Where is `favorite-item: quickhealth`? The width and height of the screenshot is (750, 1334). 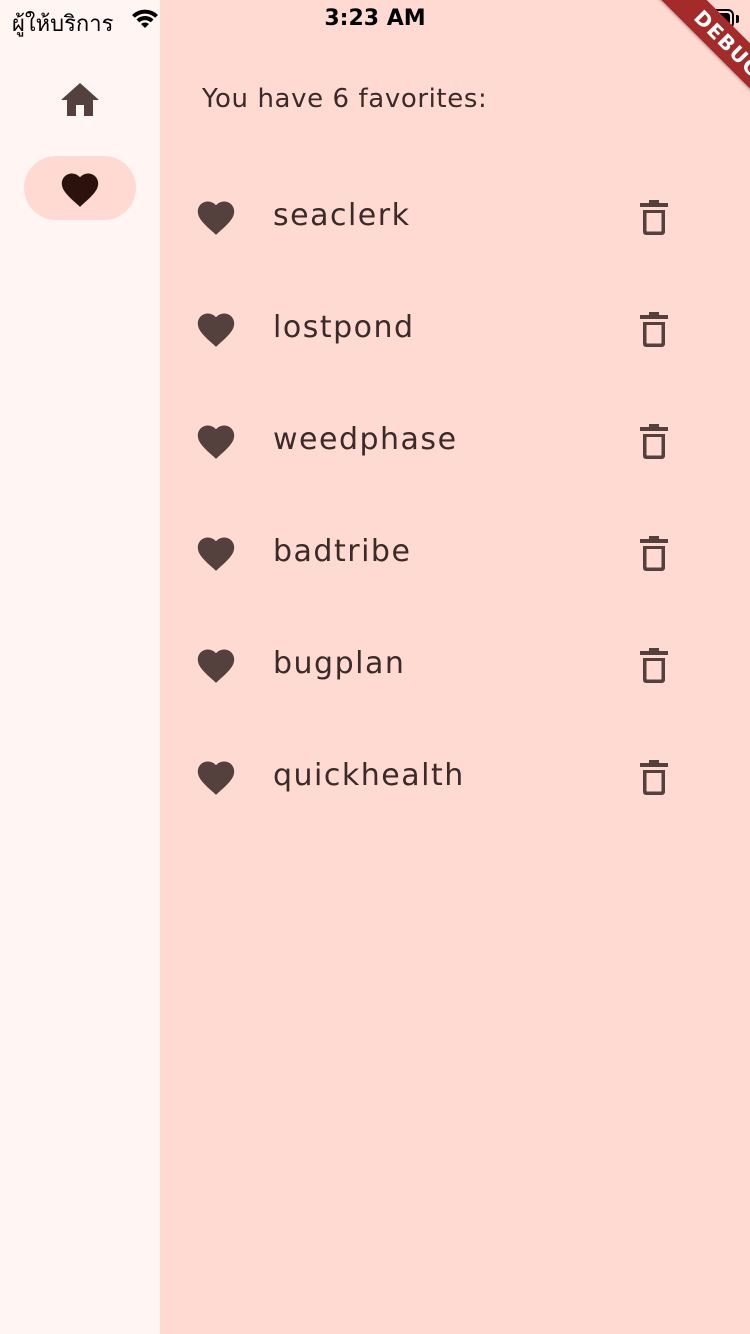 favorite-item: quickhealth is located at coordinates (455, 776).